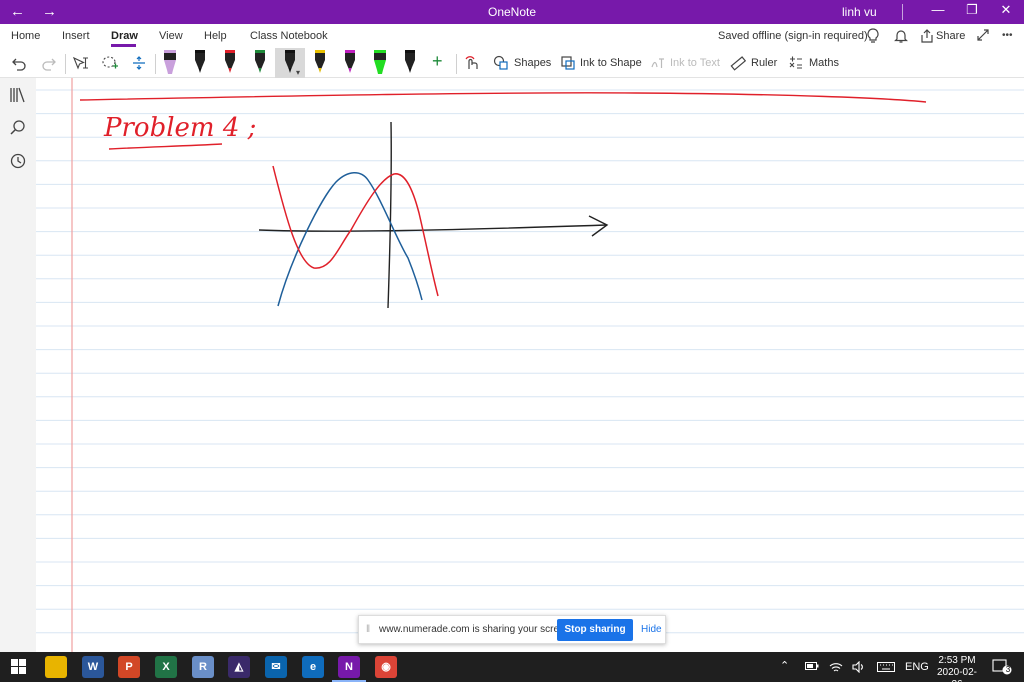 The image size is (1024, 682). Describe the element at coordinates (179, 128) in the screenshot. I see `handwritten-title: Problem 4 ;` at that location.